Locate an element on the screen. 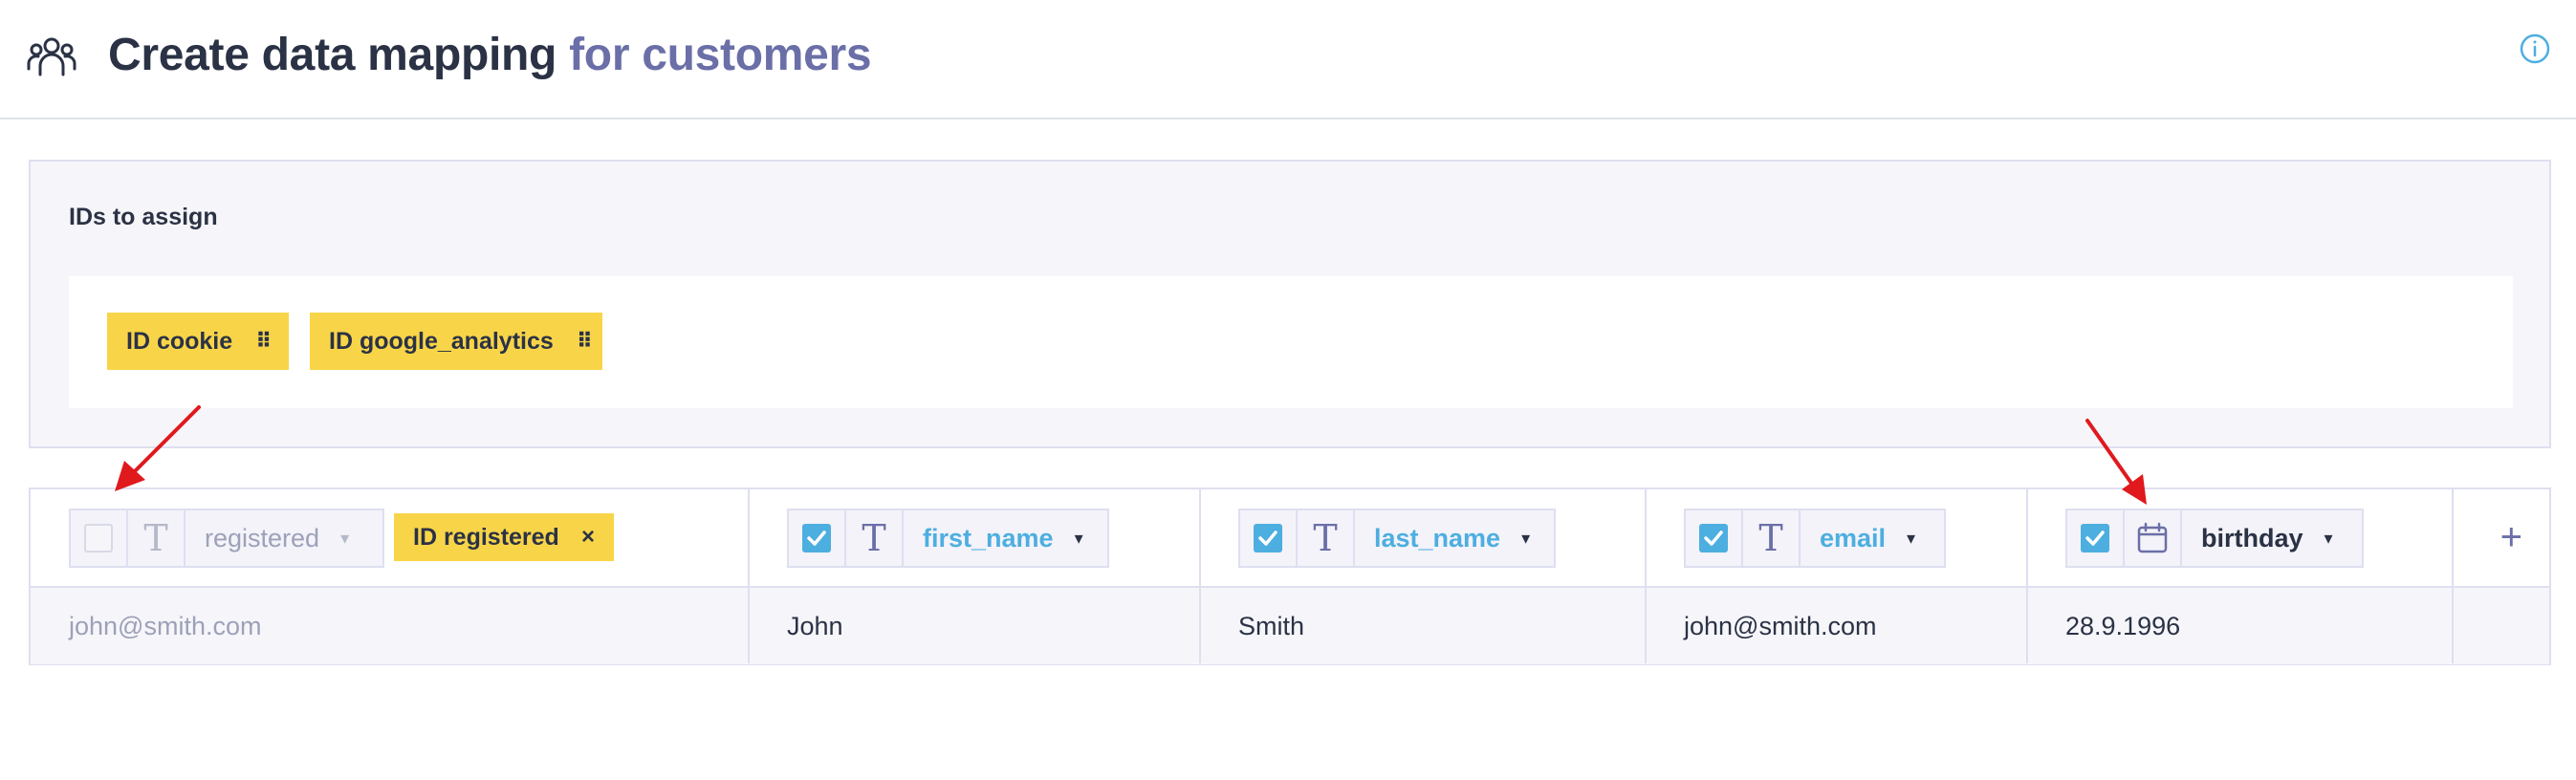  people-group-icon is located at coordinates (51, 57).